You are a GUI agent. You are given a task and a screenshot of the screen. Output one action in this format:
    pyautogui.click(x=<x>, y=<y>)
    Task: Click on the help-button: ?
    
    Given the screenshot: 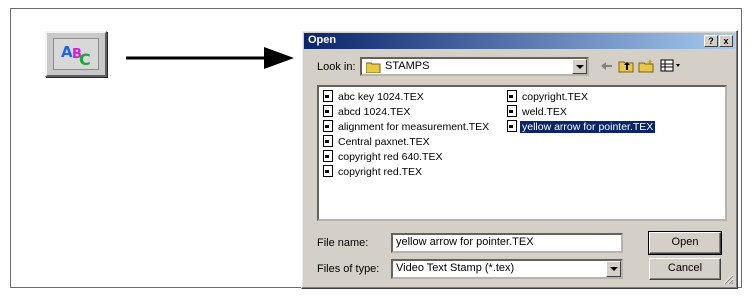 What is the action you would take?
    pyautogui.click(x=711, y=41)
    